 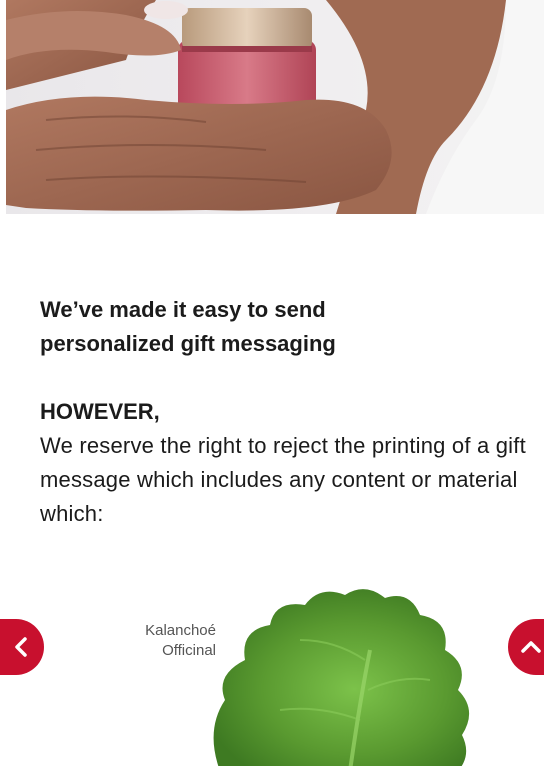 I want to click on carousel-next-button, so click(x=526, y=647).